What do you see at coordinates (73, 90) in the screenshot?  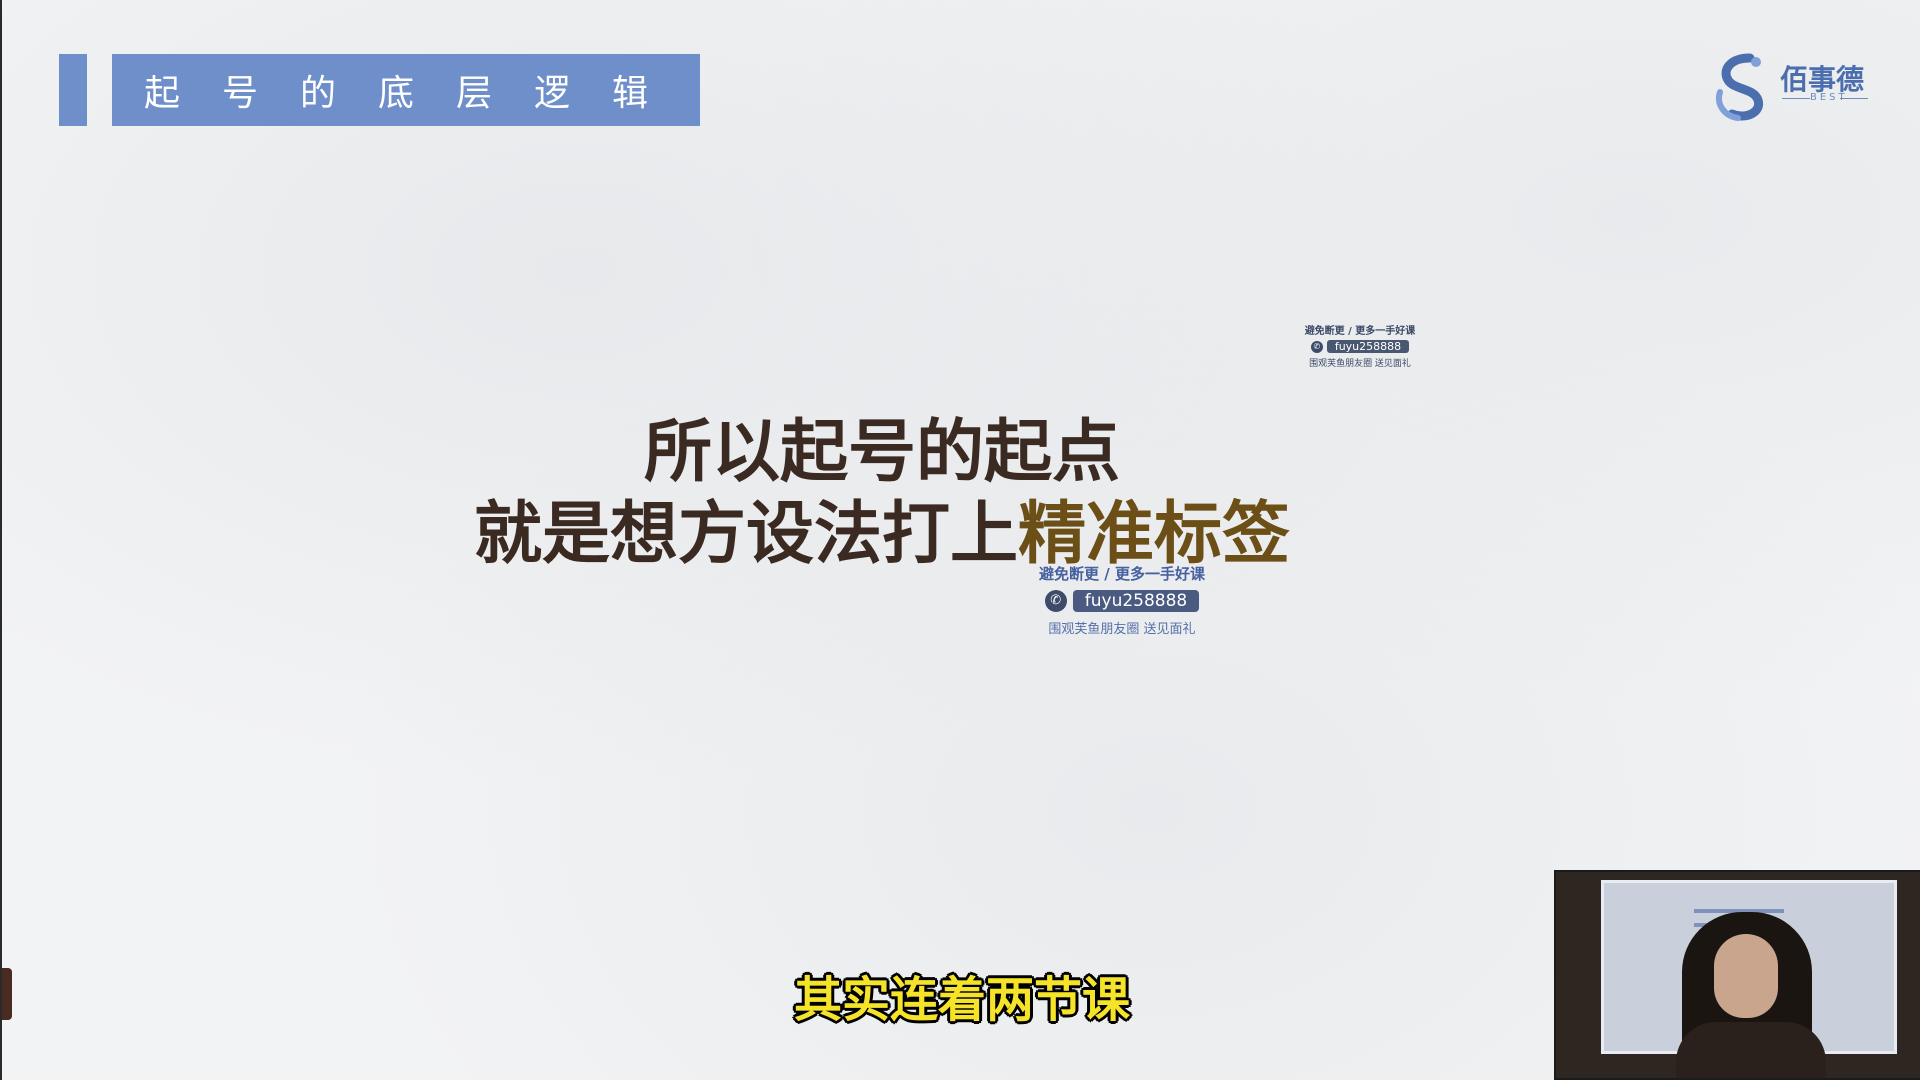 I see `title-accent-bar` at bounding box center [73, 90].